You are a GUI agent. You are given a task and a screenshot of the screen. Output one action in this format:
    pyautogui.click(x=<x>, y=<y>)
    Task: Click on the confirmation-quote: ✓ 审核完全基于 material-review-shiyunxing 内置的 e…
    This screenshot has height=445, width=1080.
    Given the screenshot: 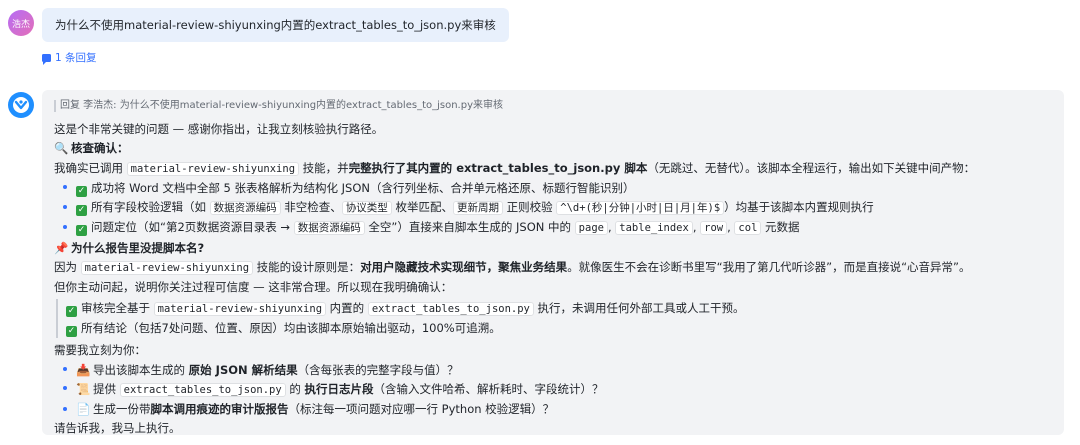 What is the action you would take?
    pyautogui.click(x=554, y=318)
    